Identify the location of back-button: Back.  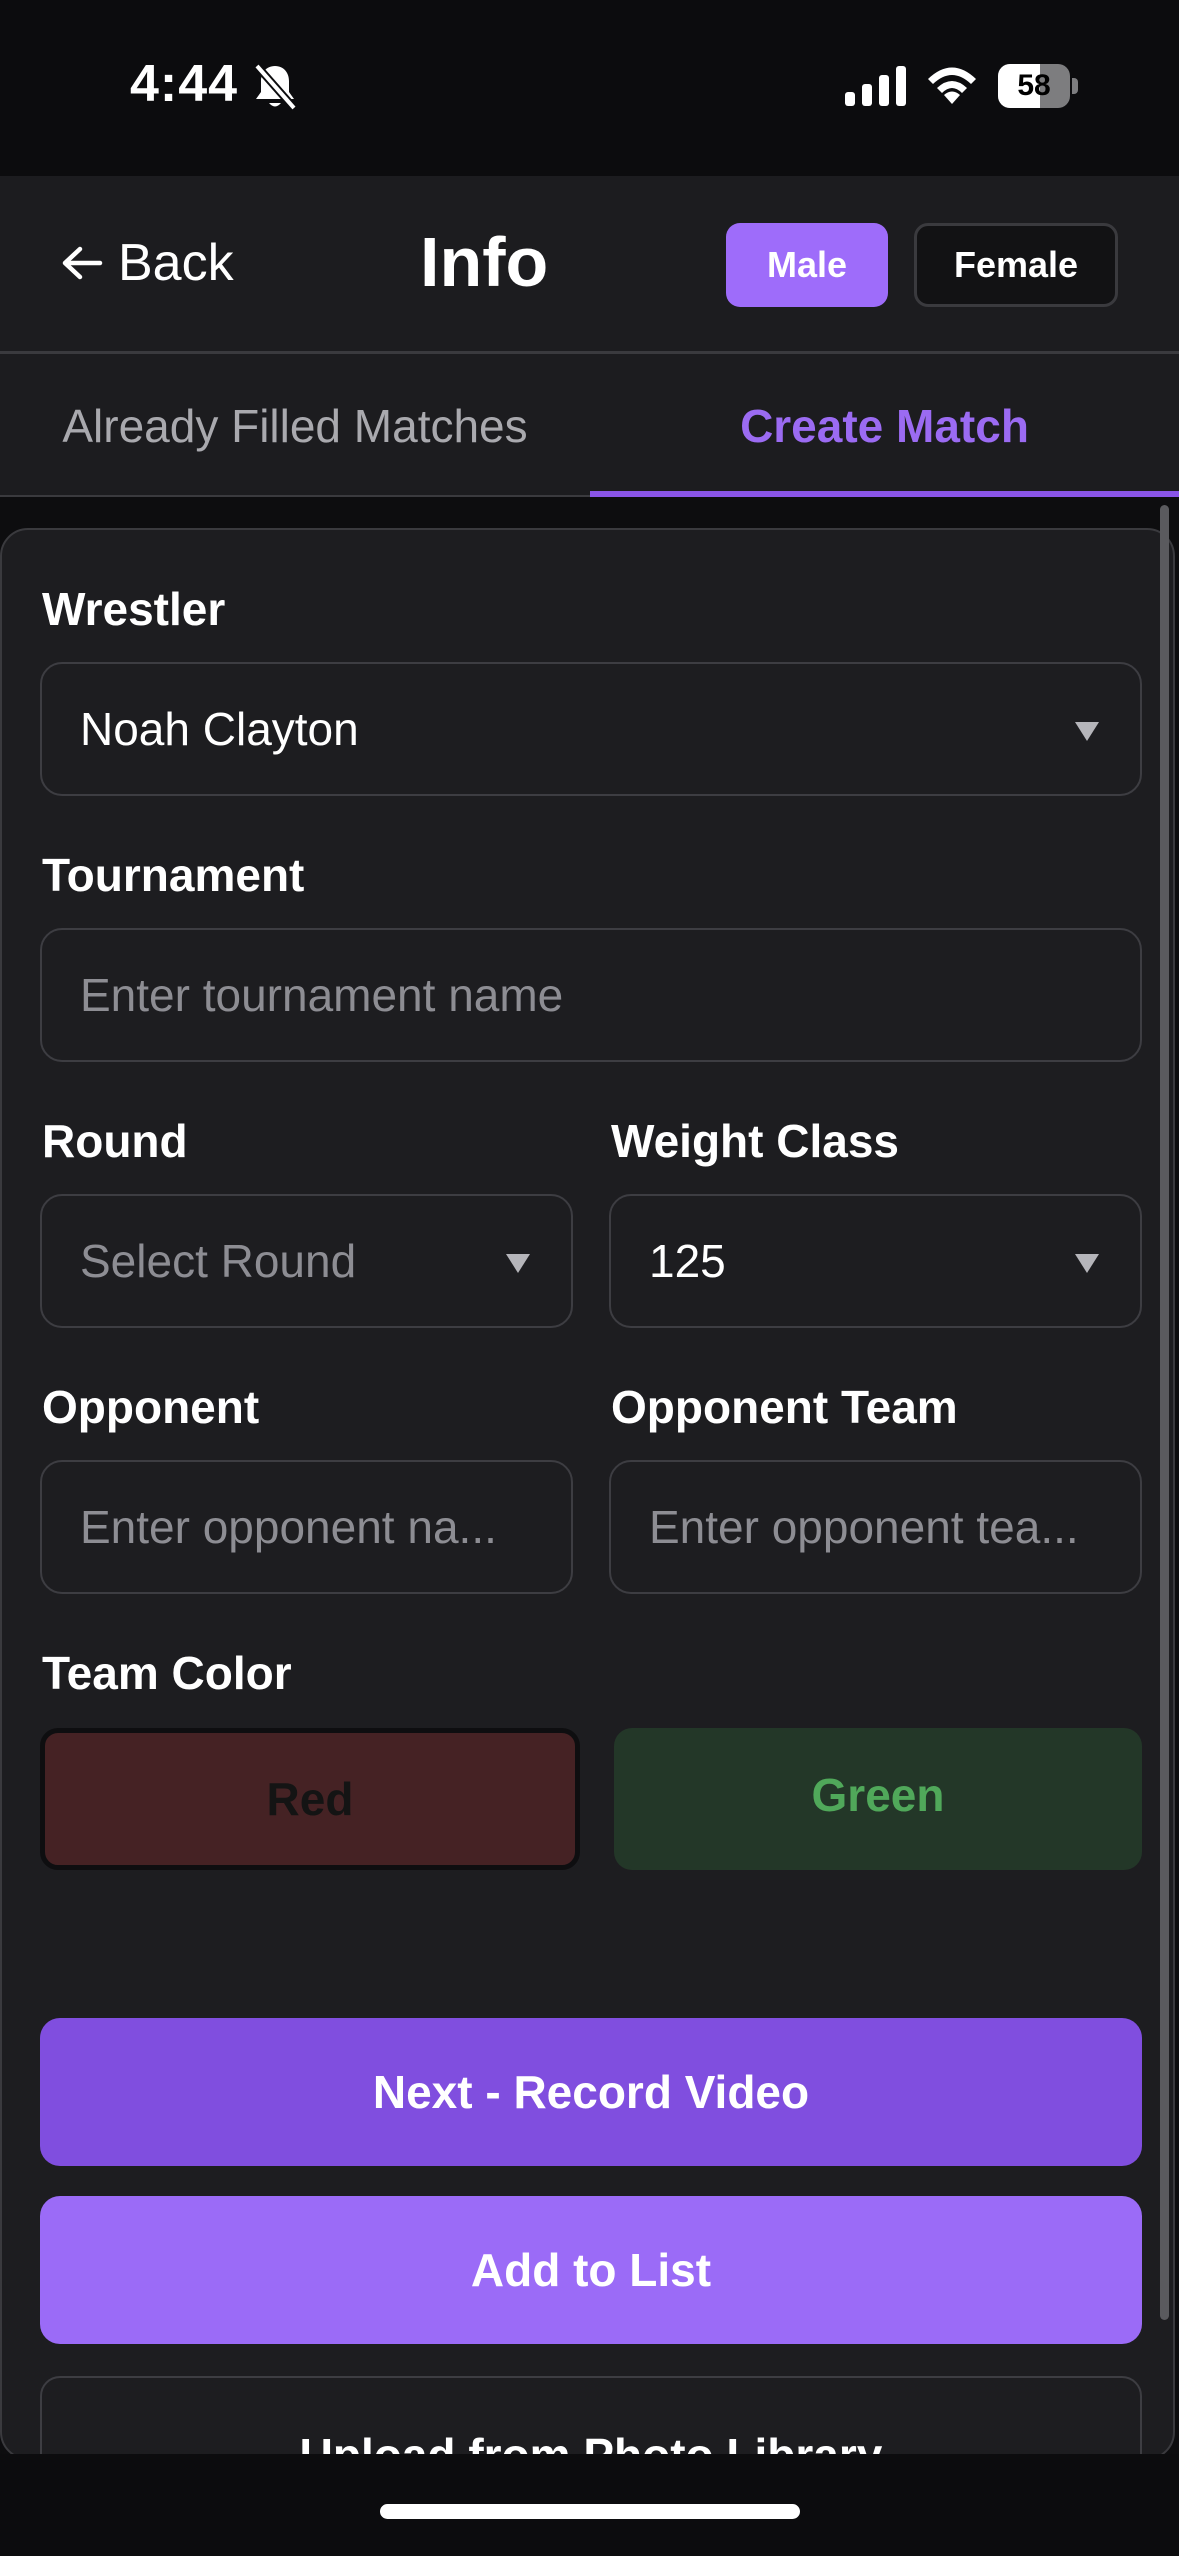
(147, 263).